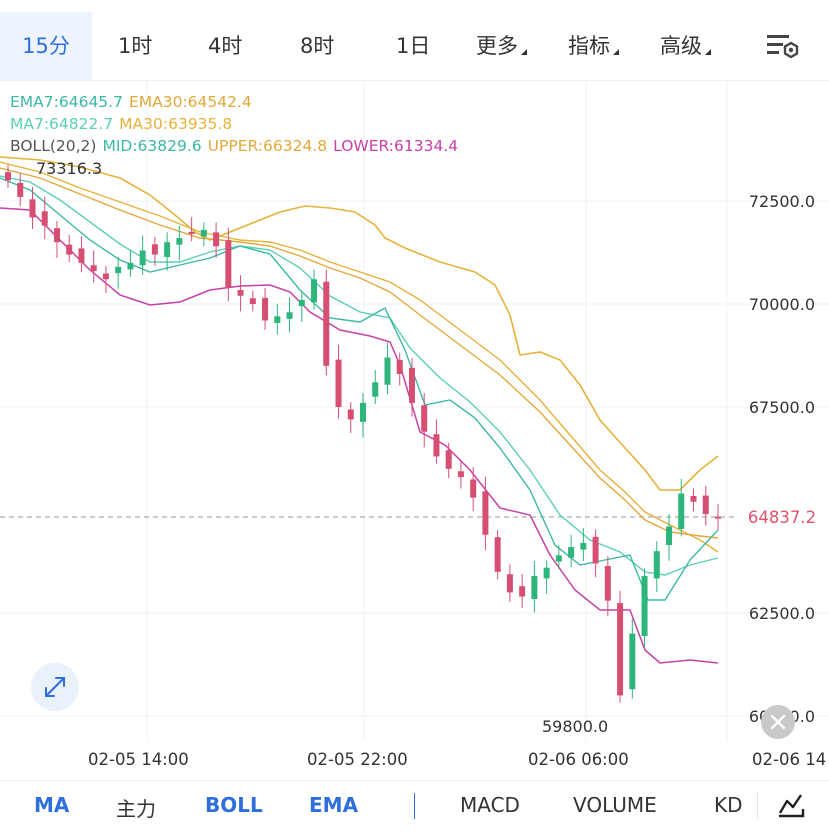 This screenshot has height=832, width=829. What do you see at coordinates (225, 46) in the screenshot?
I see `tab-4h: 4时` at bounding box center [225, 46].